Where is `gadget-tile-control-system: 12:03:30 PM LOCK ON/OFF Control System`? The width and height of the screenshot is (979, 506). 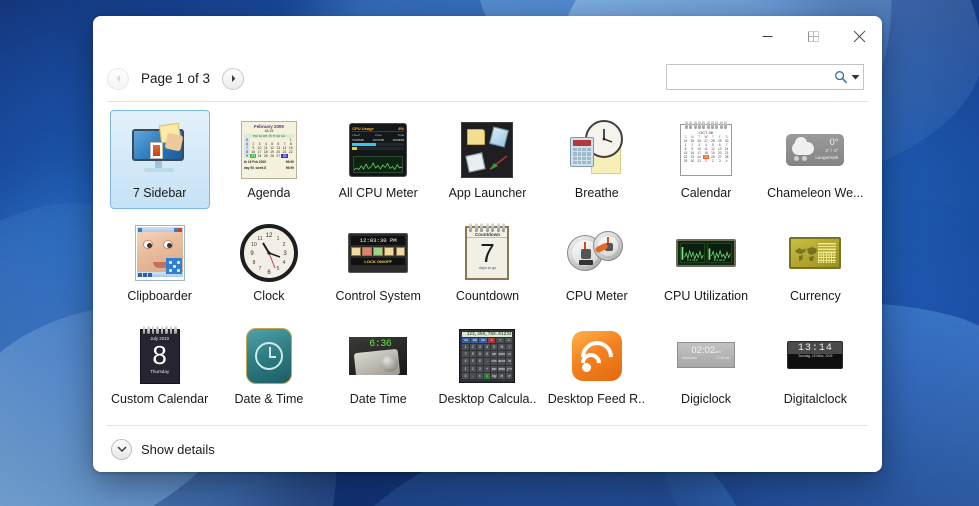 gadget-tile-control-system: 12:03:30 PM LOCK ON/OFF Control System is located at coordinates (378, 262).